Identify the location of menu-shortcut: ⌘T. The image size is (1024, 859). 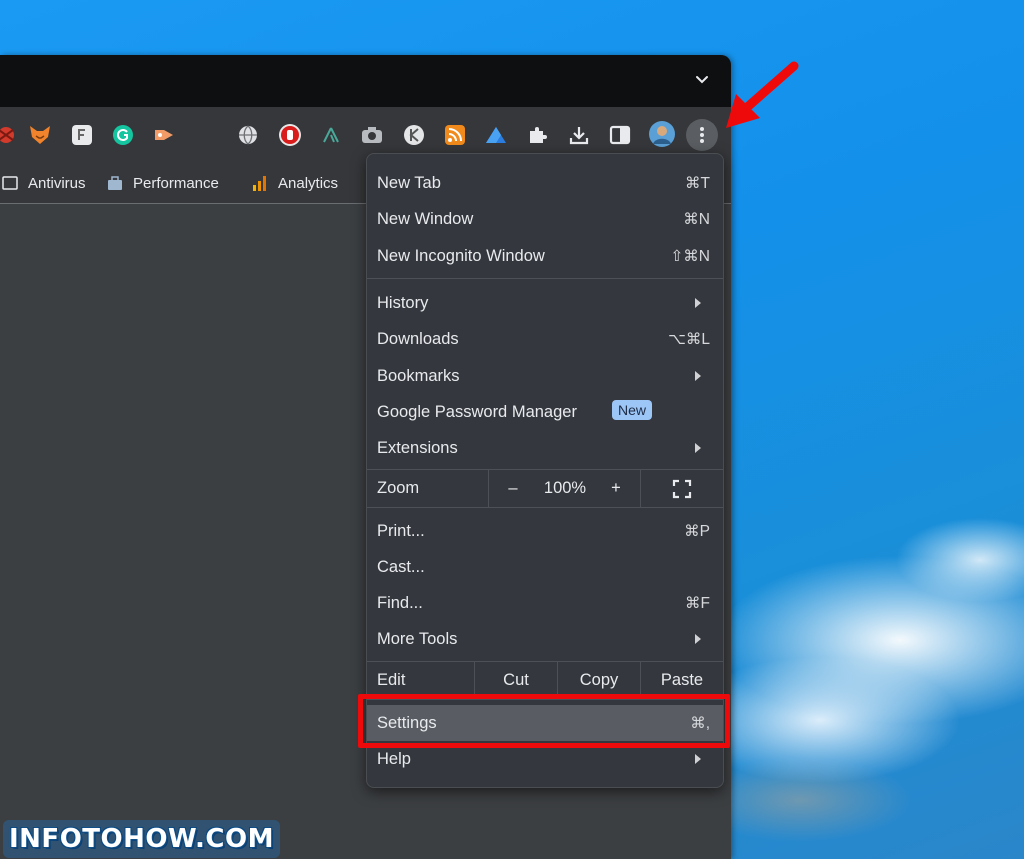
(697, 183).